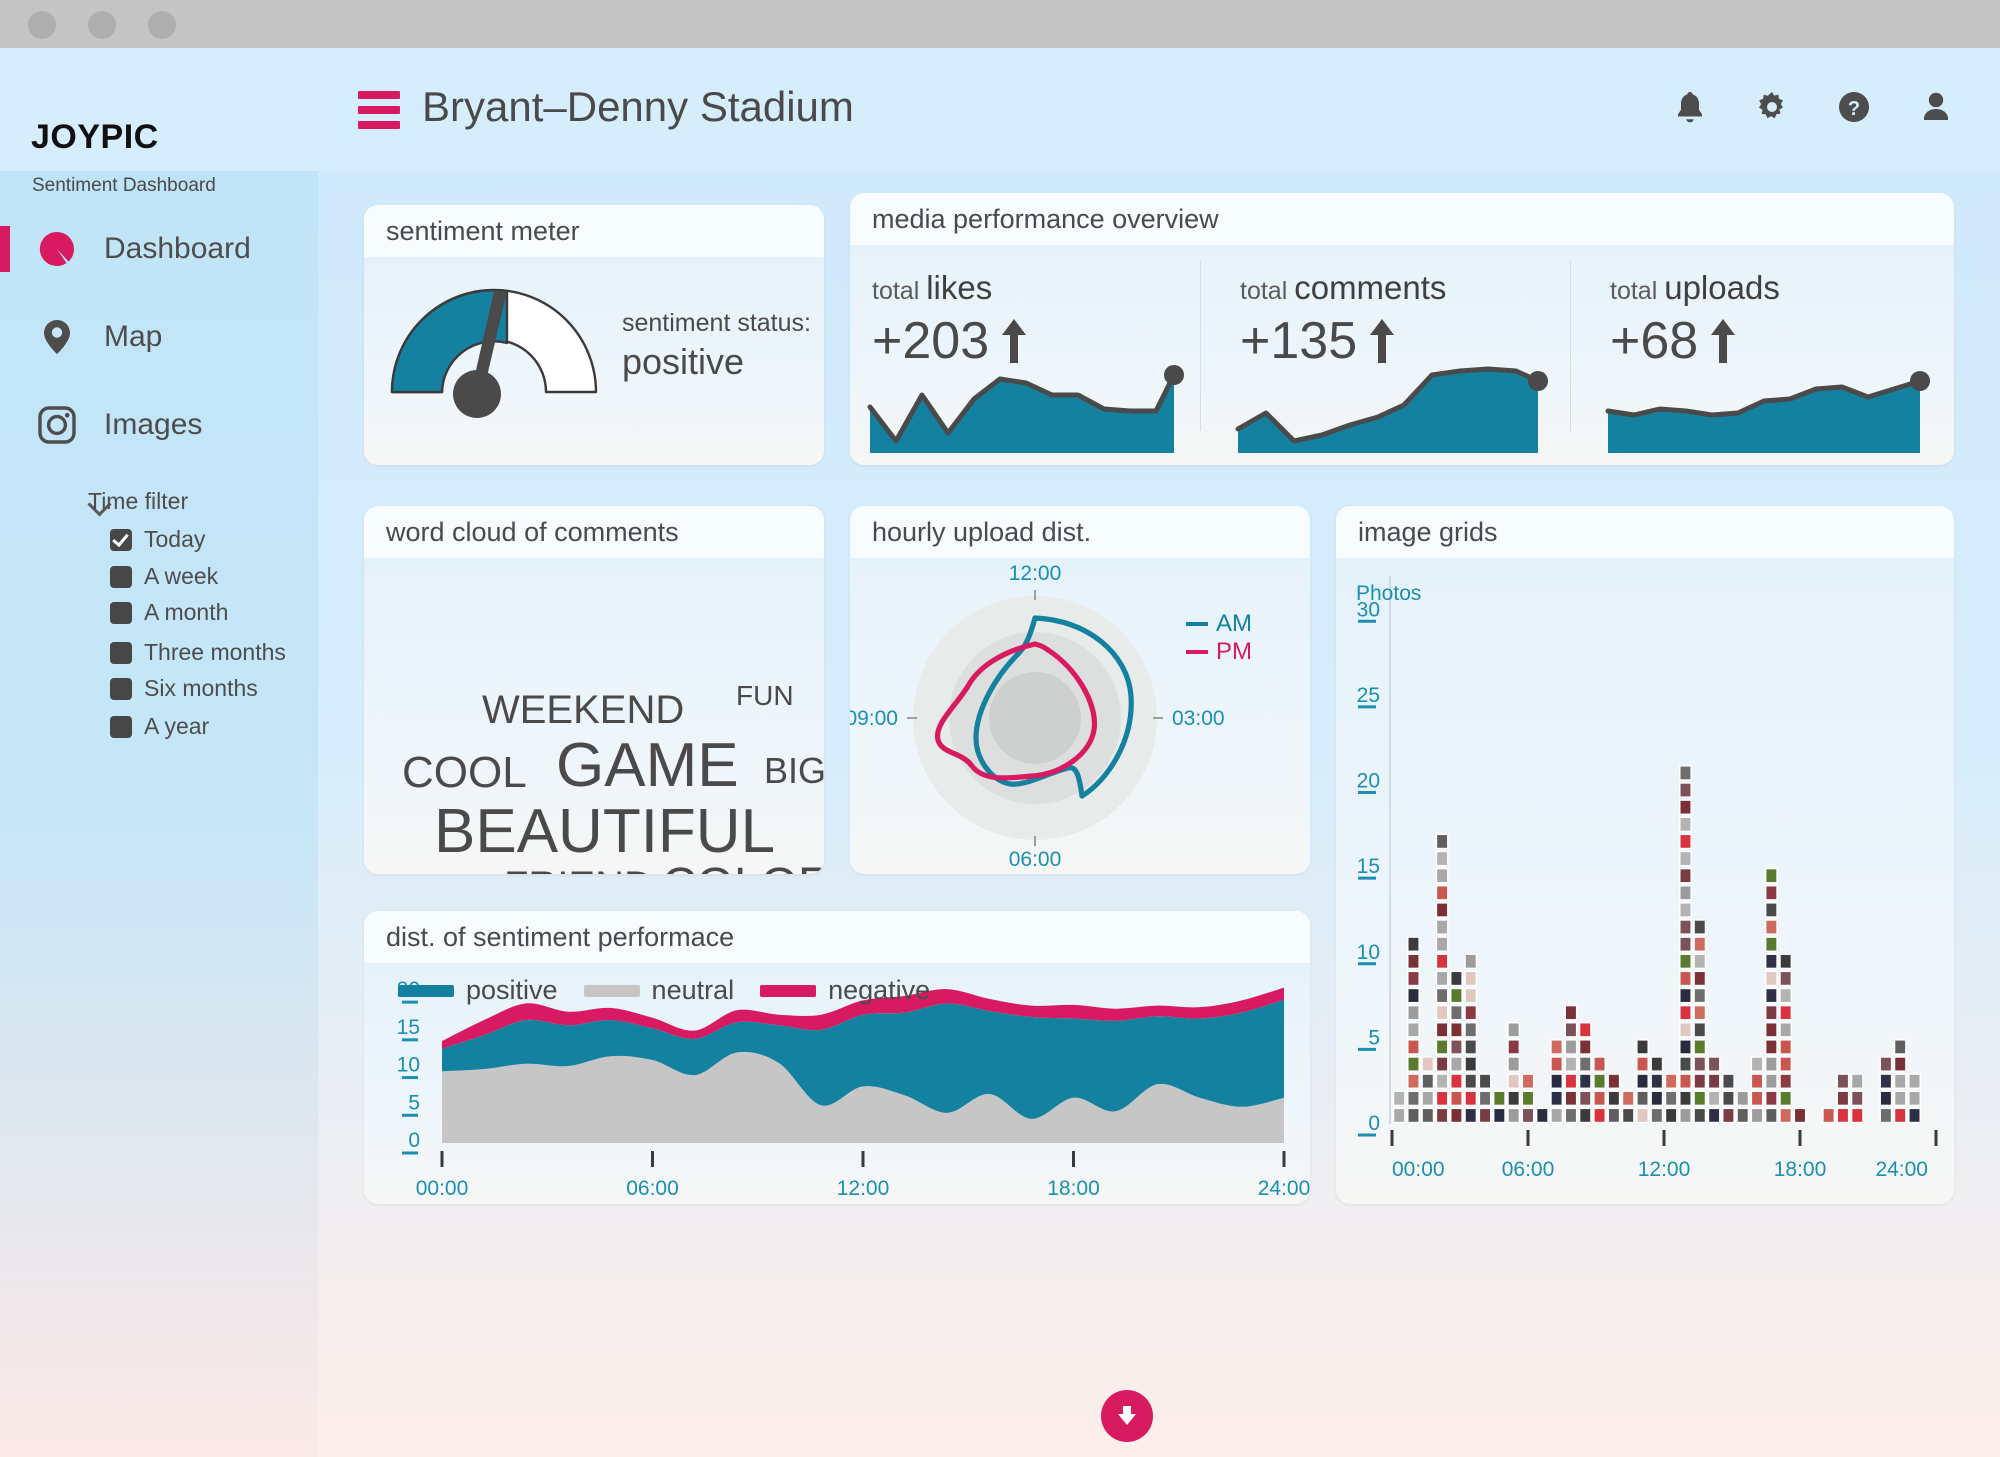 The image size is (2000, 1457). What do you see at coordinates (1370, 287) in the screenshot?
I see `metric-name: comments` at bounding box center [1370, 287].